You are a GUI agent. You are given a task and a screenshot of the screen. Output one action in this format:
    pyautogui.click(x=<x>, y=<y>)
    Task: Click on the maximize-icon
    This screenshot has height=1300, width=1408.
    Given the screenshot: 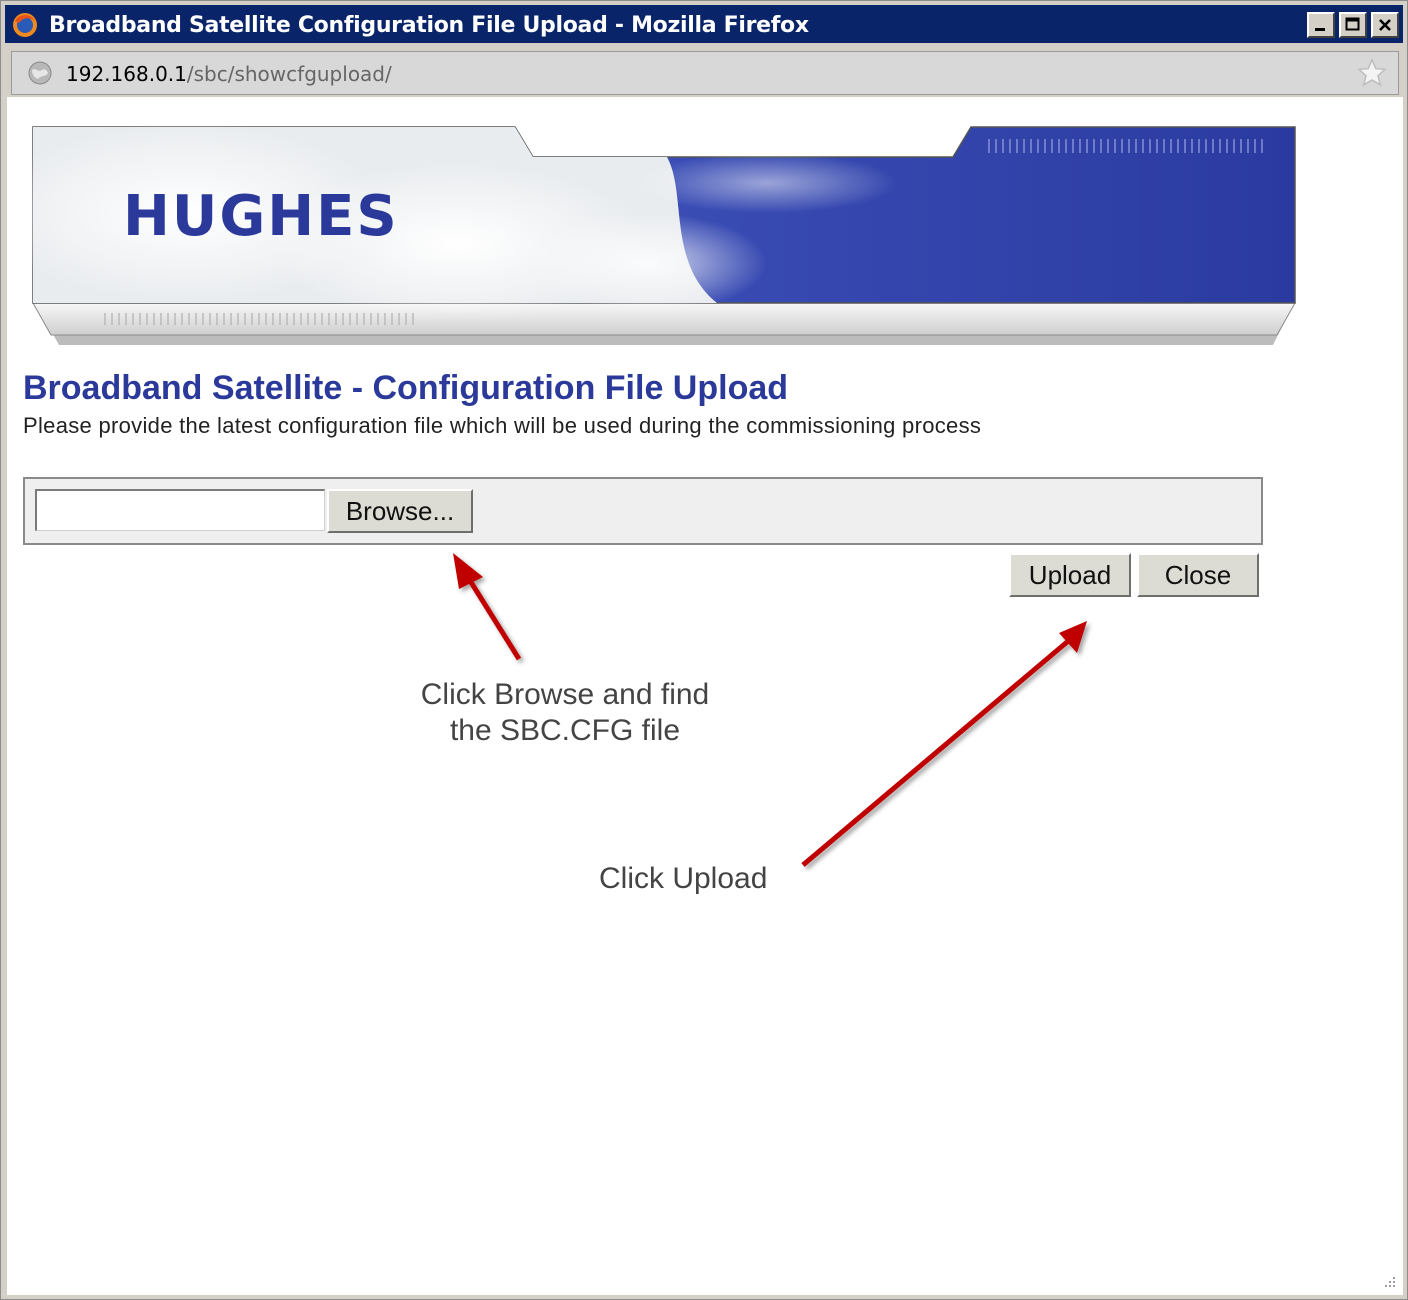 What is the action you would take?
    pyautogui.click(x=1352, y=24)
    